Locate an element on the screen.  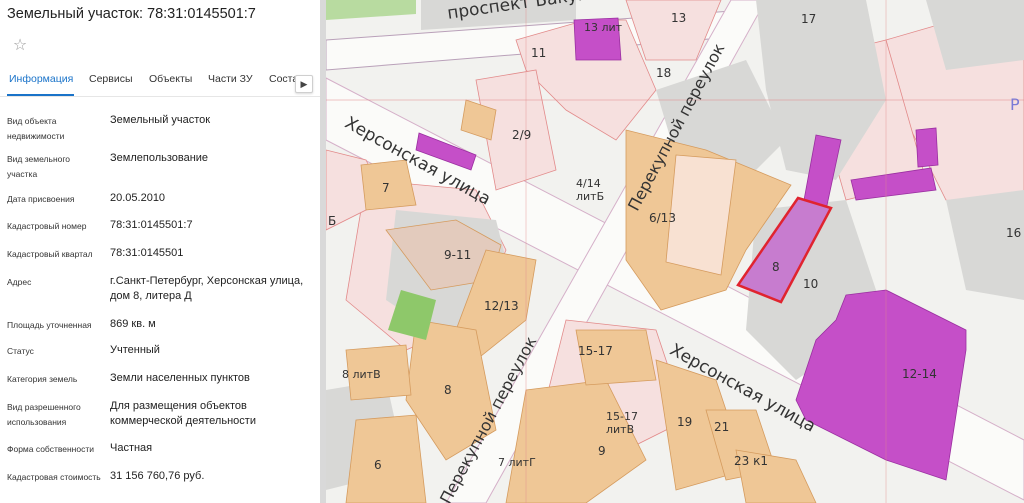
tab-information: Информация is located at coordinates (41, 79).